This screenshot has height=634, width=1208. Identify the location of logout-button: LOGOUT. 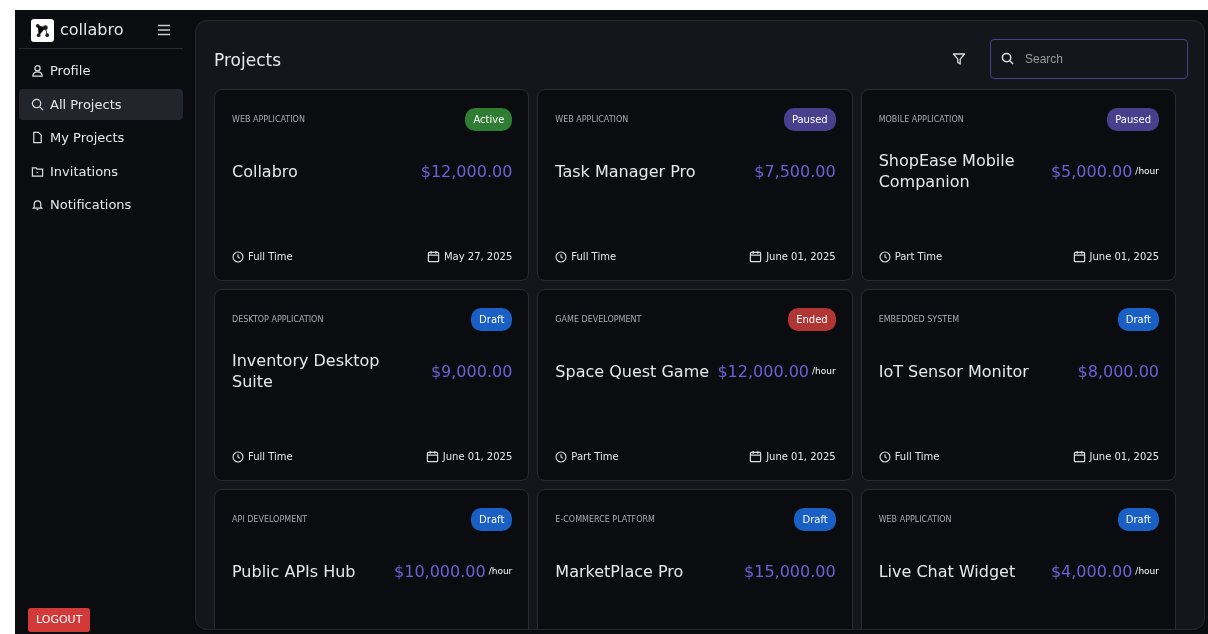
(59, 619).